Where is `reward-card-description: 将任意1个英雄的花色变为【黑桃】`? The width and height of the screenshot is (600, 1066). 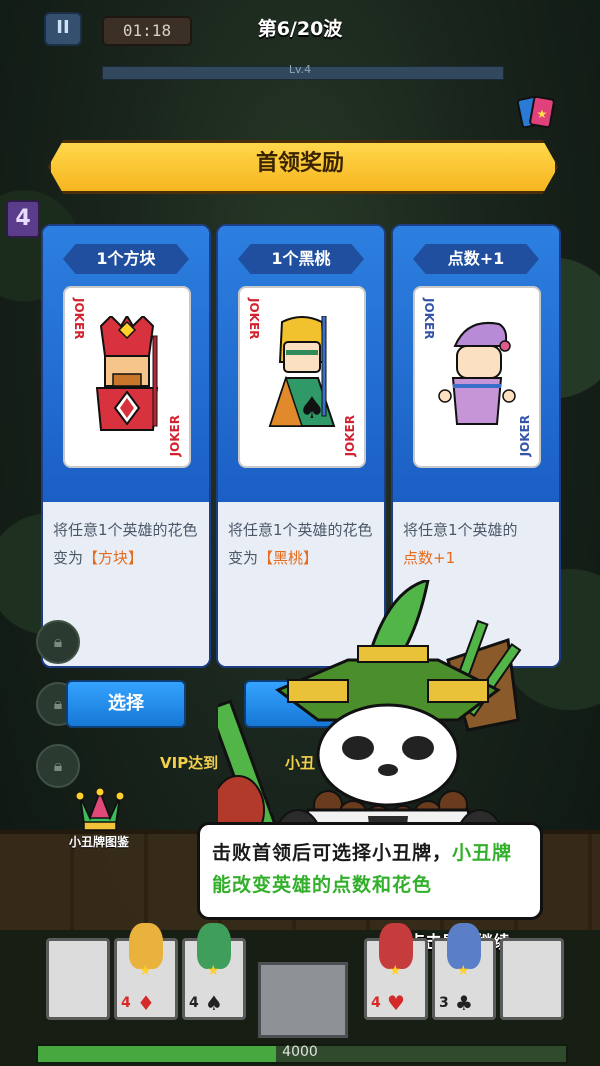
reward-card-description: 将任意1个英雄的花色变为【黑桃】 is located at coordinates (300, 544).